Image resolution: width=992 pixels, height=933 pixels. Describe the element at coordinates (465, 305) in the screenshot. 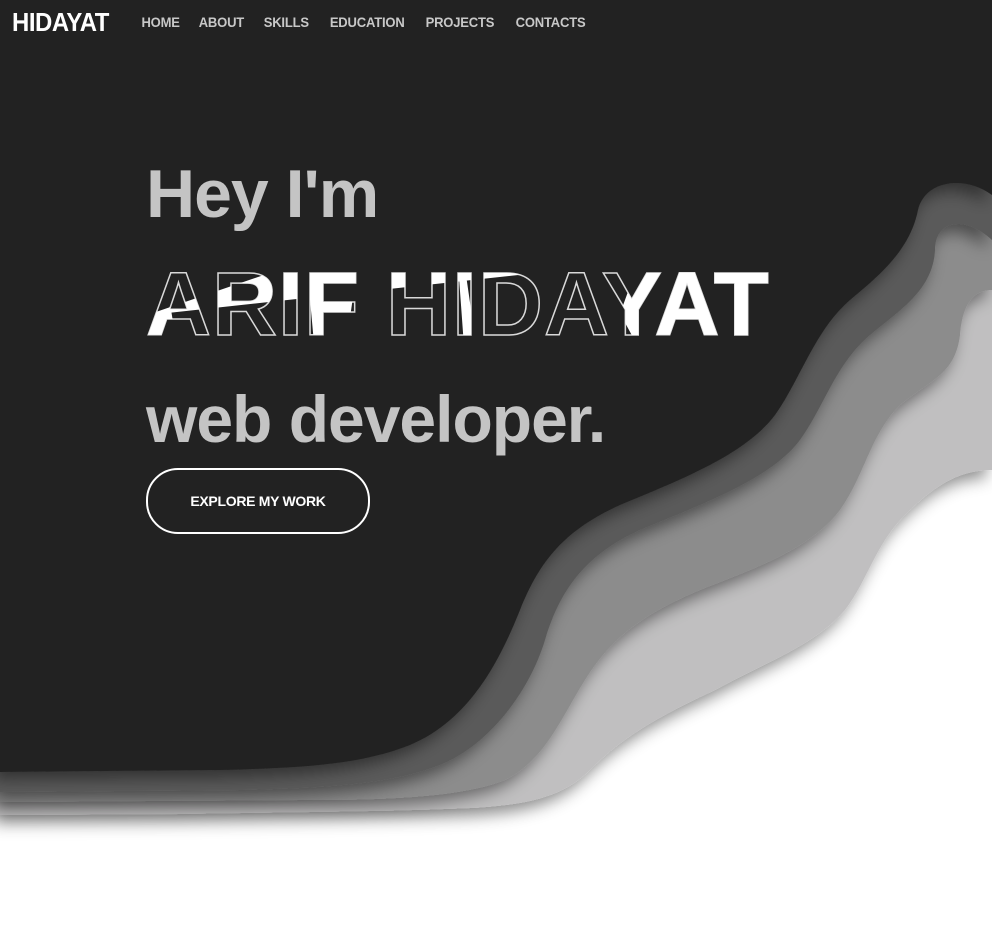

I see `hero-name: ARIF HIDAYAT ARIF HIDAYAT` at that location.